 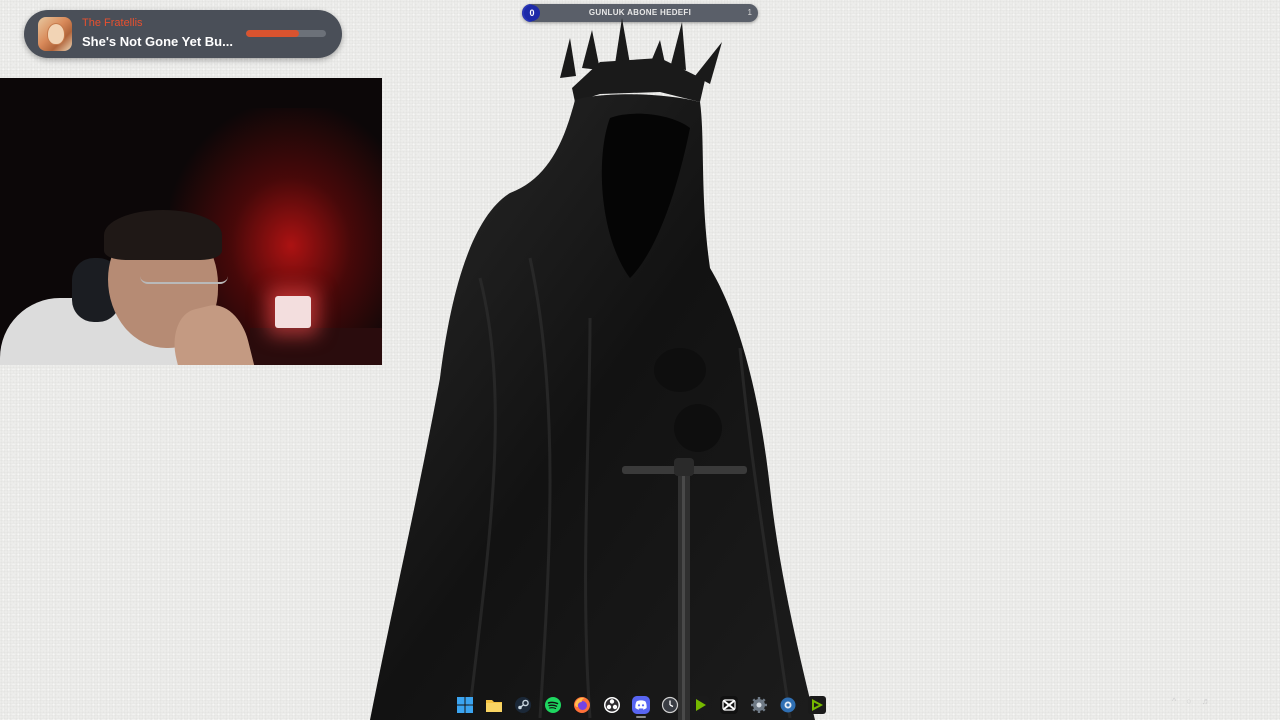 I want to click on taskbar-spotify, so click(x=552, y=705).